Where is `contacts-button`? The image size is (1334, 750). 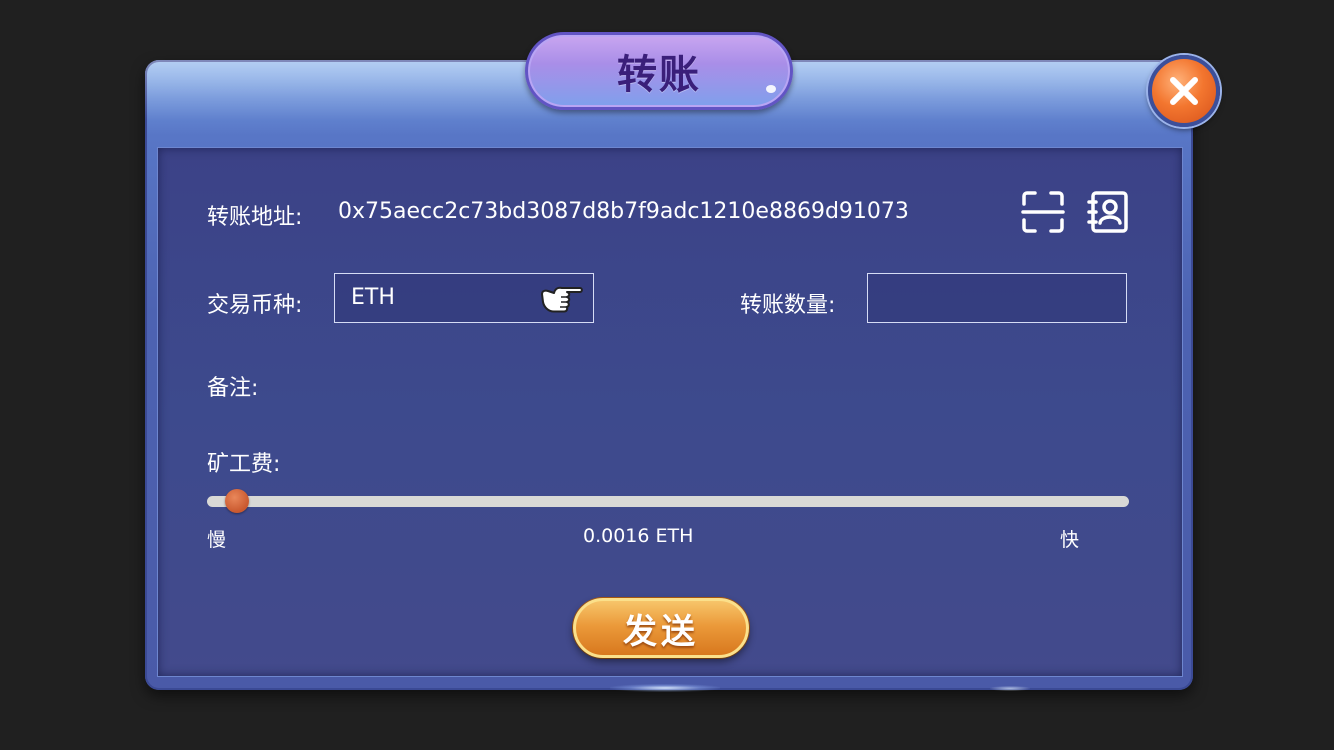 contacts-button is located at coordinates (1108, 214).